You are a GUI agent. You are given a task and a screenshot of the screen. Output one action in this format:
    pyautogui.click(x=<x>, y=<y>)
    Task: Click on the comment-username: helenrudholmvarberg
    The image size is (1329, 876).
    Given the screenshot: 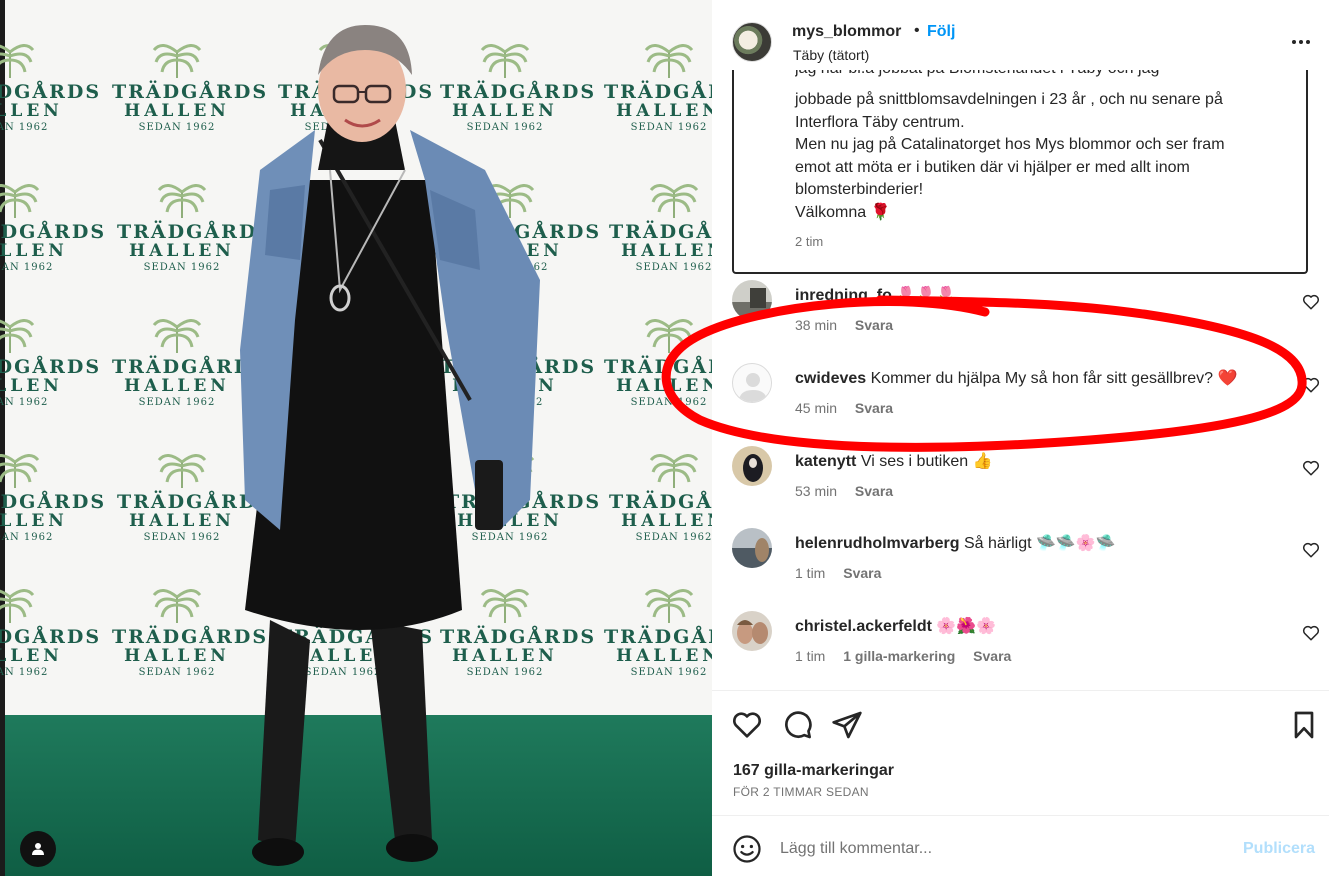 What is the action you would take?
    pyautogui.click(x=877, y=543)
    